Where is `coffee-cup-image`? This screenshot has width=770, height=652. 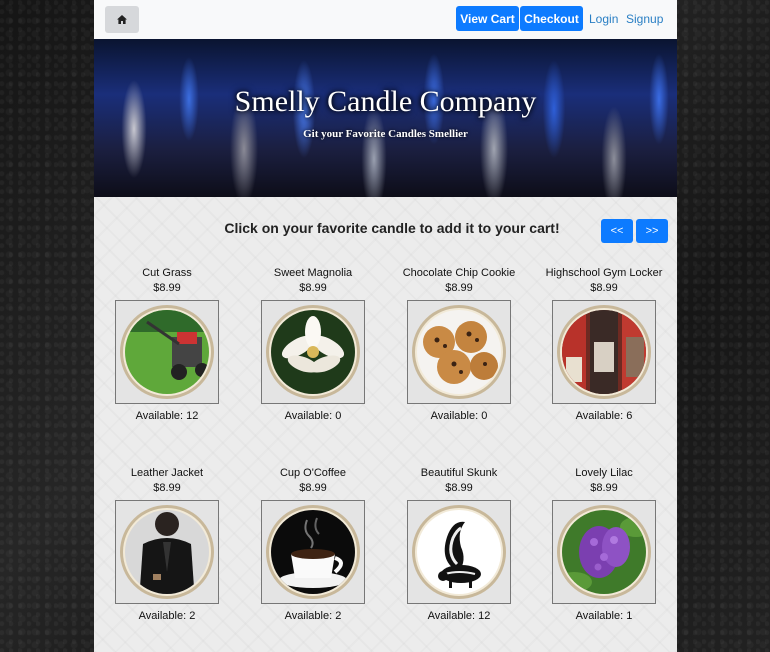
coffee-cup-image is located at coordinates (313, 552).